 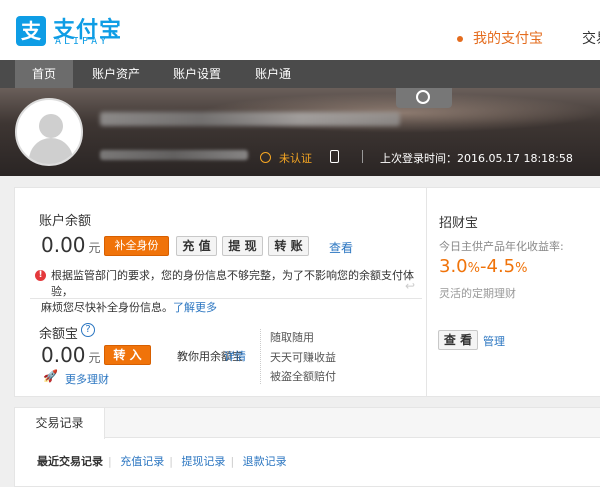 What do you see at coordinates (235, 356) in the screenshot?
I see `yuebao-details-link: 详情` at bounding box center [235, 356].